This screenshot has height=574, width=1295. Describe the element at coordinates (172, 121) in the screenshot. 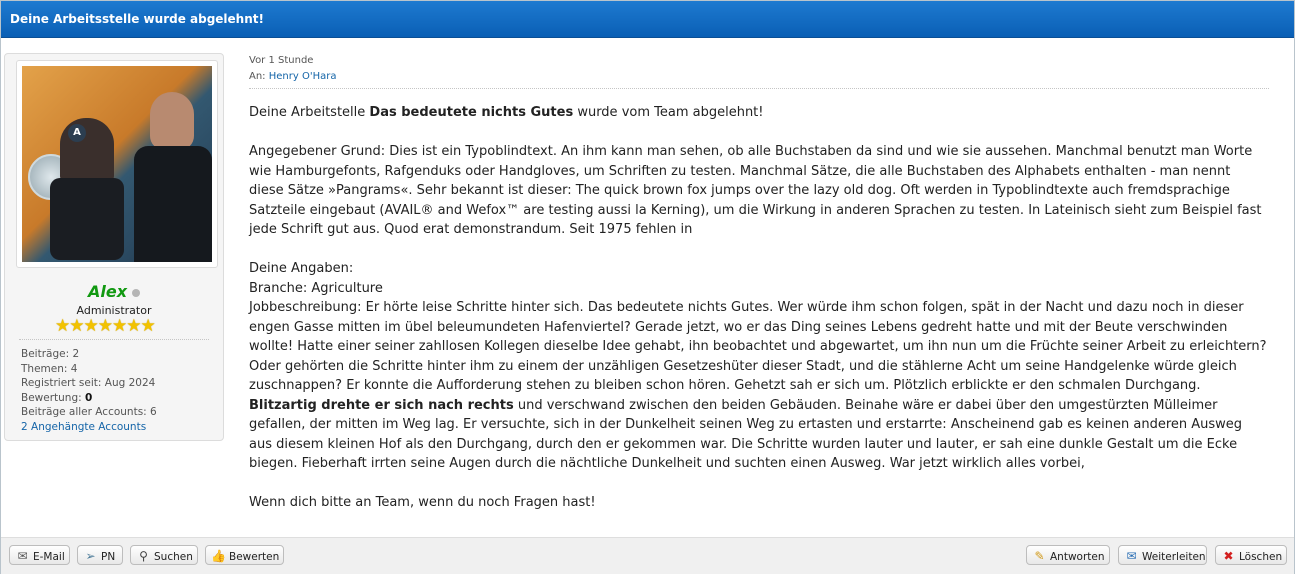

I see `avatar-second-head` at that location.